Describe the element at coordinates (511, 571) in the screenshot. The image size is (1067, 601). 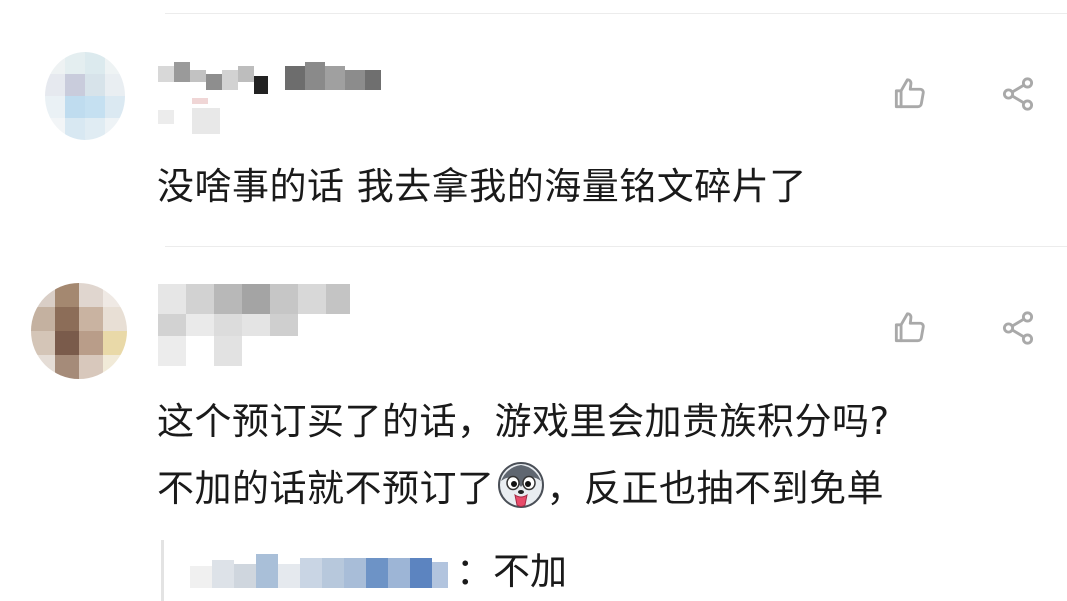
I see `reply-text: ：不加` at that location.